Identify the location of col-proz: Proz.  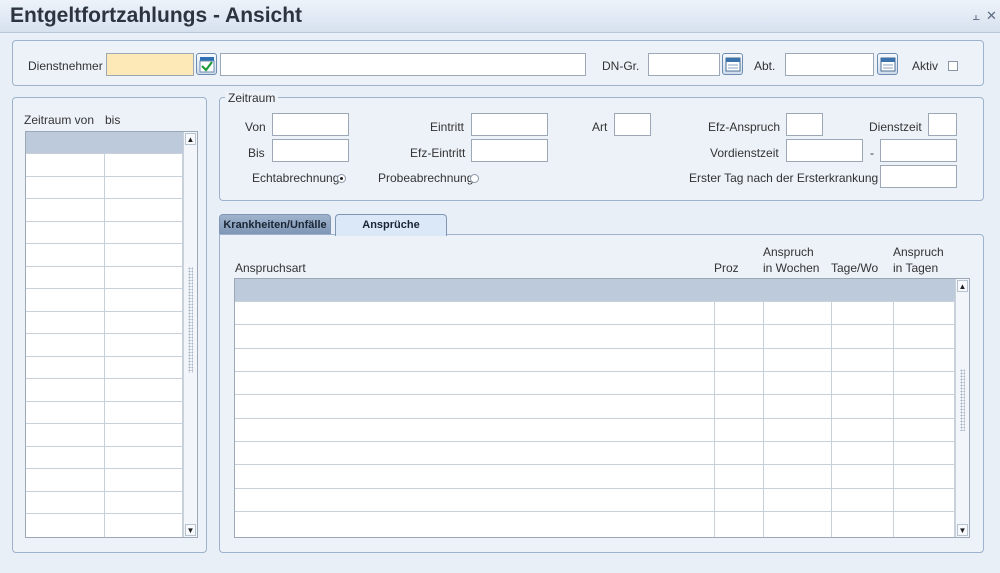
(726, 268).